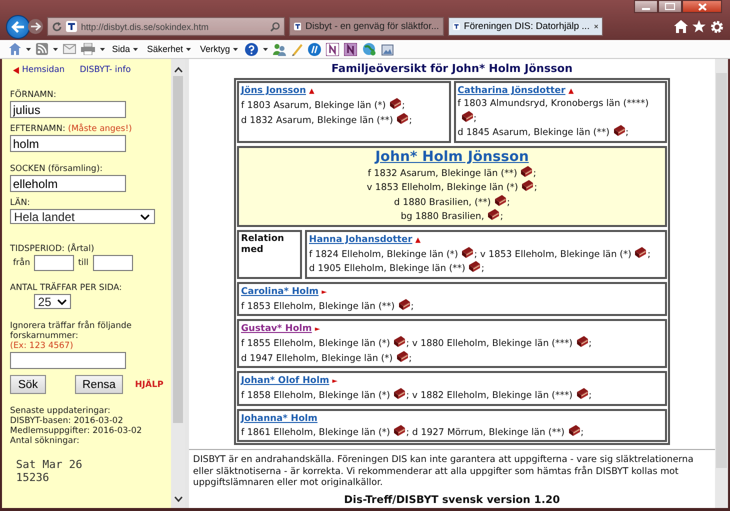 Image resolution: width=730 pixels, height=511 pixels. Describe the element at coordinates (68, 183) in the screenshot. I see `parish-field: elleholm` at that location.